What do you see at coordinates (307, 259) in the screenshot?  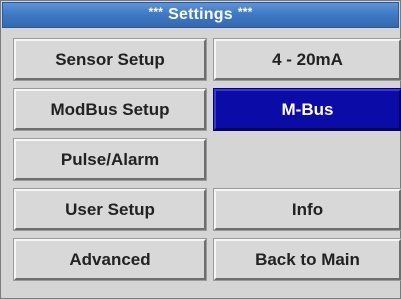 I see `back-to-main-button: Back to Main` at bounding box center [307, 259].